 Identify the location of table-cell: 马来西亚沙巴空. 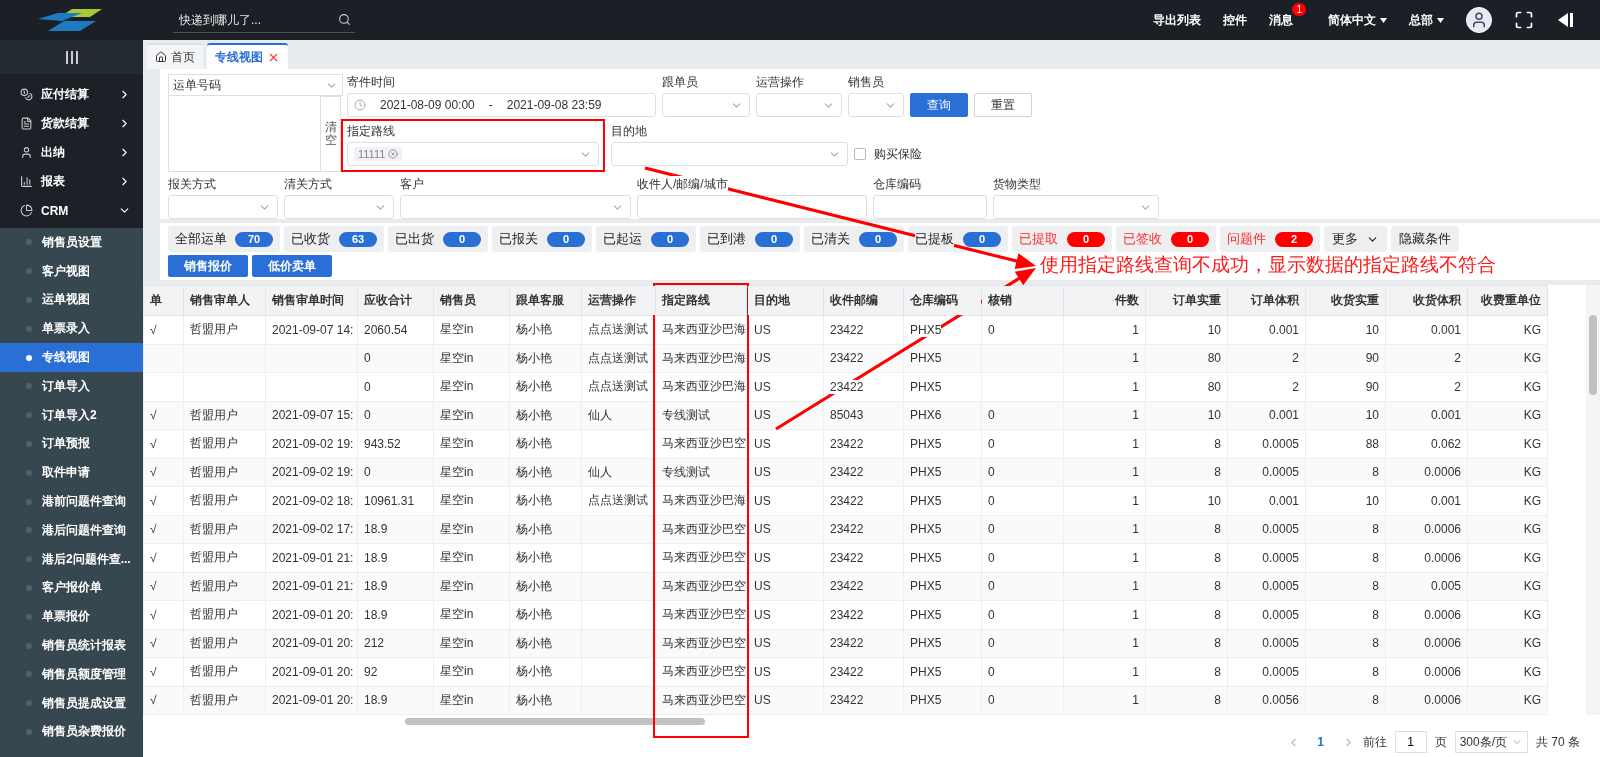
(701, 529).